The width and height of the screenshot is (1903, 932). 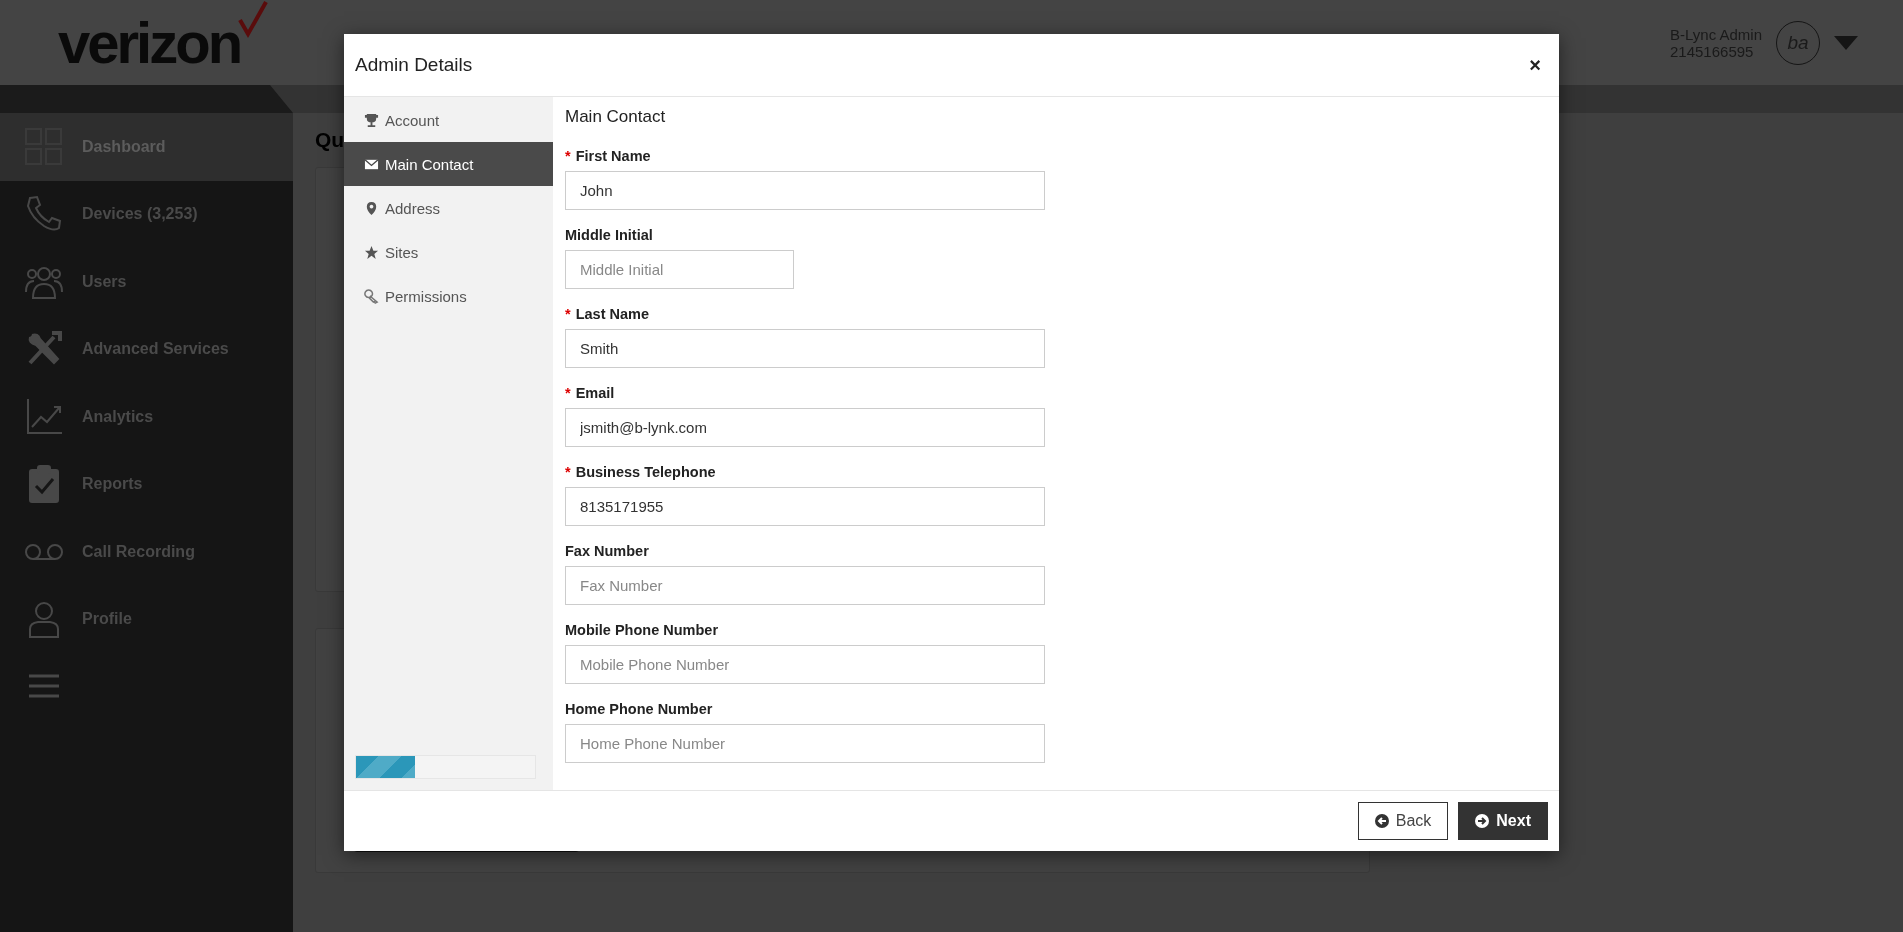 What do you see at coordinates (44, 686) in the screenshot?
I see `menu-icon` at bounding box center [44, 686].